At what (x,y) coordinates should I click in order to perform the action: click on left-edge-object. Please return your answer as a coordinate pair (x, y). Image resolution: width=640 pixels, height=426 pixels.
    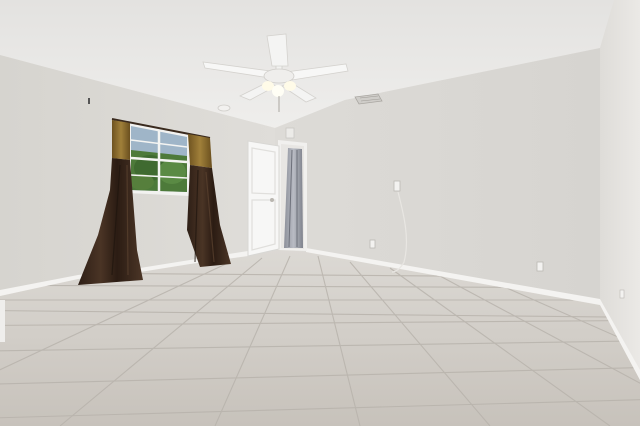
    Looking at the image, I should click on (2, 321).